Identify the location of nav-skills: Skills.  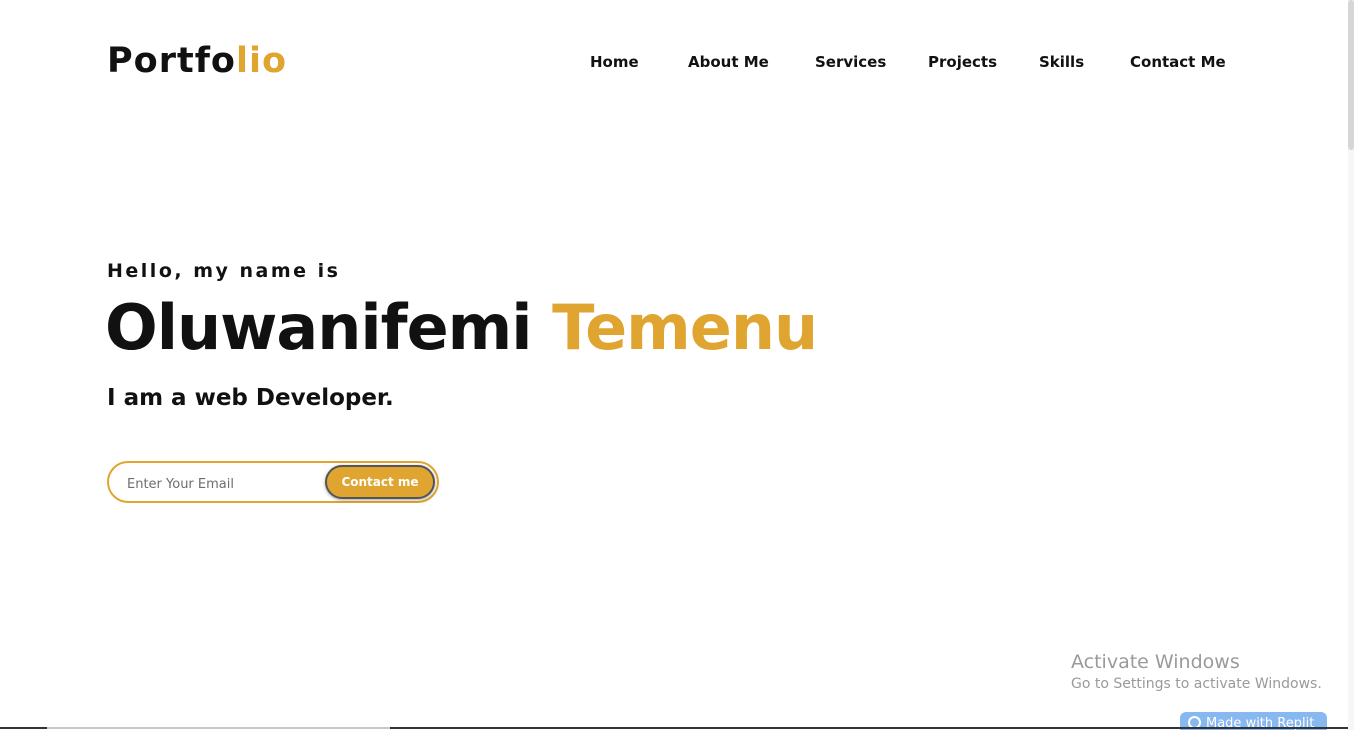
(1061, 62).